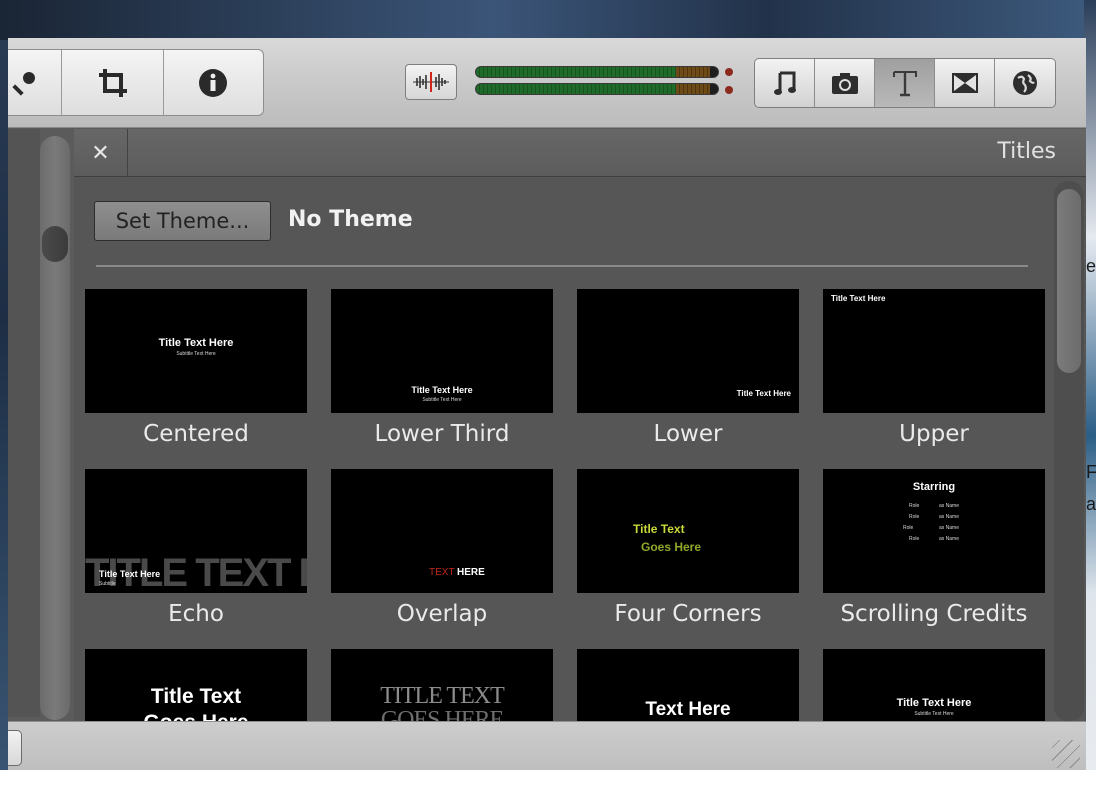 The image size is (1096, 792). What do you see at coordinates (693, 89) in the screenshot?
I see `audio-meter-right-peak` at bounding box center [693, 89].